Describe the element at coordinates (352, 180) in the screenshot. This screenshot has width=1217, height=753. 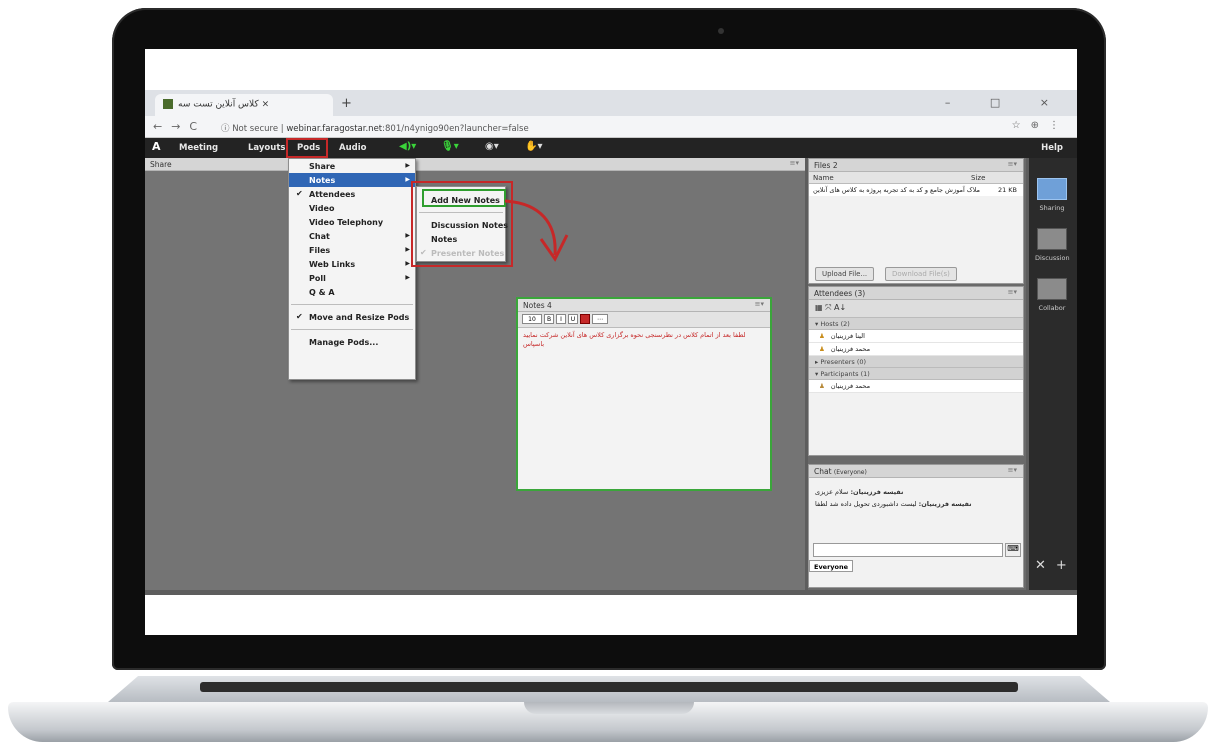
I see `pods-menu-item: Notes ▶` at that location.